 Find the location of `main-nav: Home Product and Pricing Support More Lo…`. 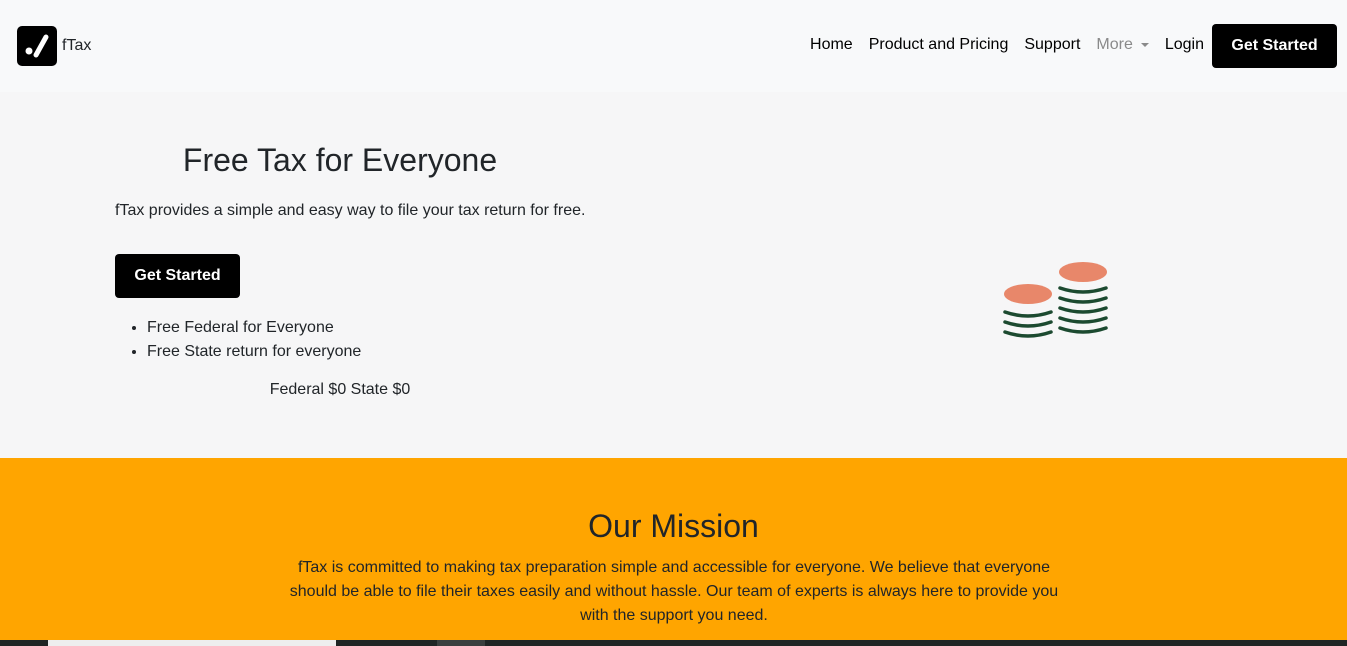

main-nav: Home Product and Pricing Support More Lo… is located at coordinates (999, 45).